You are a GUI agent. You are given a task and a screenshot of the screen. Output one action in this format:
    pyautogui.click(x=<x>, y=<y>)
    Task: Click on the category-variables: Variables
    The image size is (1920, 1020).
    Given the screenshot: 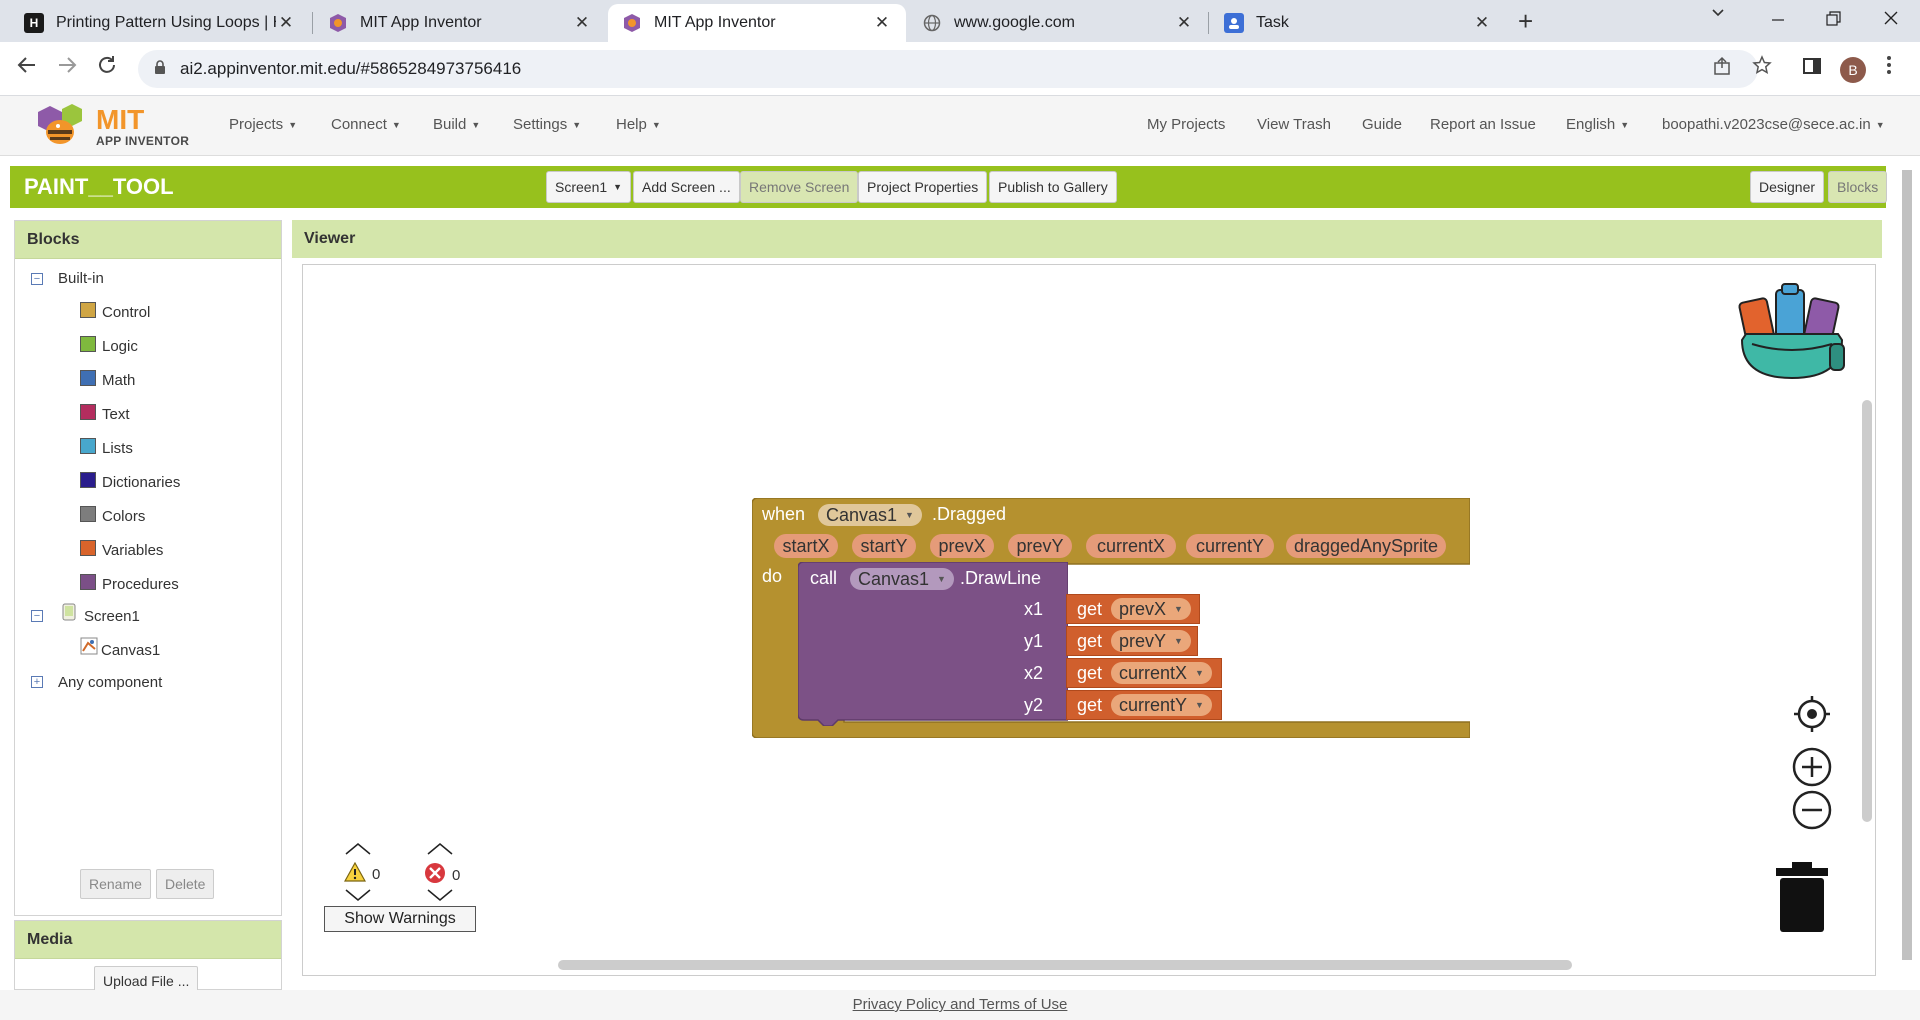 What is the action you would take?
    pyautogui.click(x=121, y=549)
    